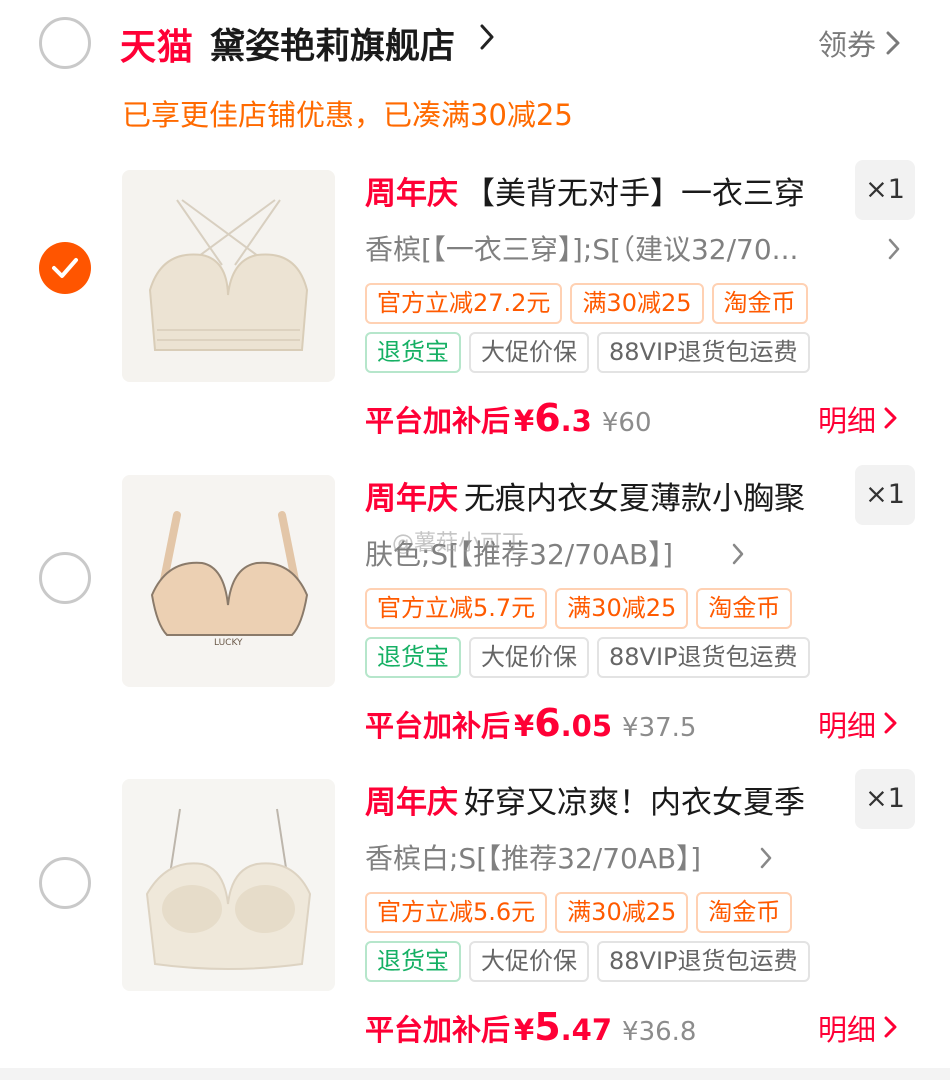  I want to click on price-decimal: .3, so click(576, 421).